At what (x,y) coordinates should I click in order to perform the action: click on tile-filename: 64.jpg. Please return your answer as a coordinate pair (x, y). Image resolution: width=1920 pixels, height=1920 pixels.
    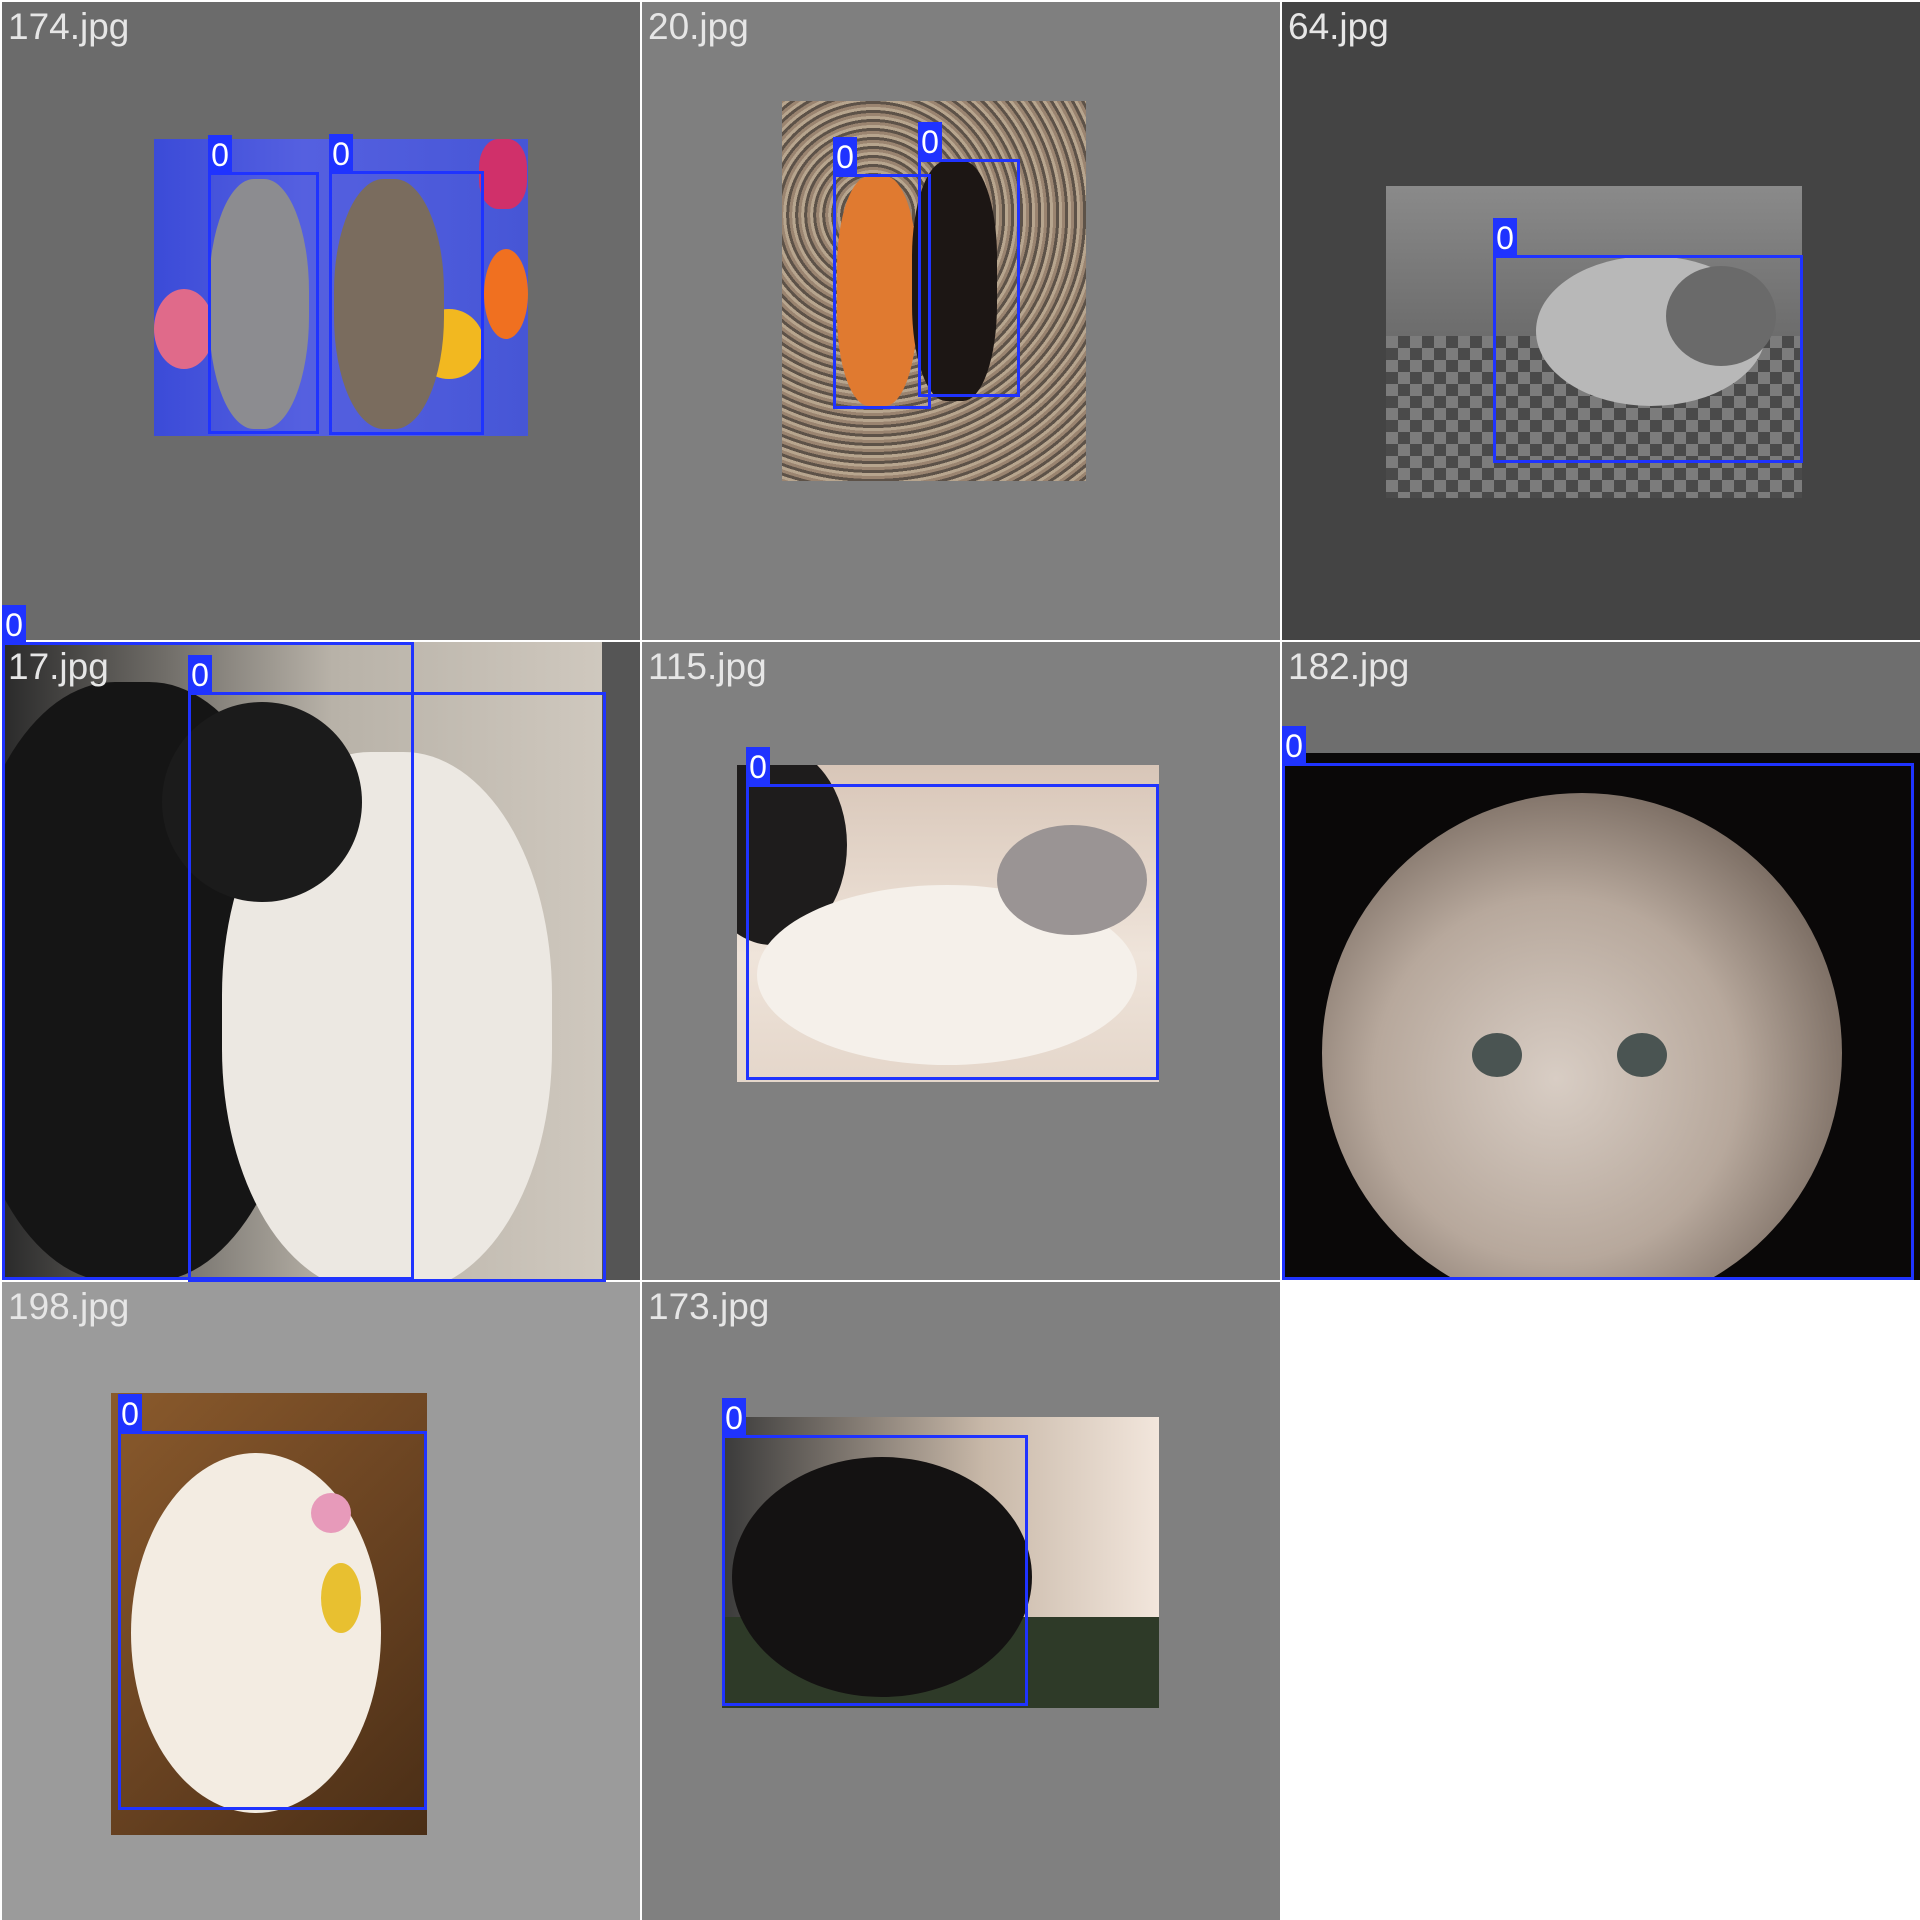
    Looking at the image, I should click on (1338, 26).